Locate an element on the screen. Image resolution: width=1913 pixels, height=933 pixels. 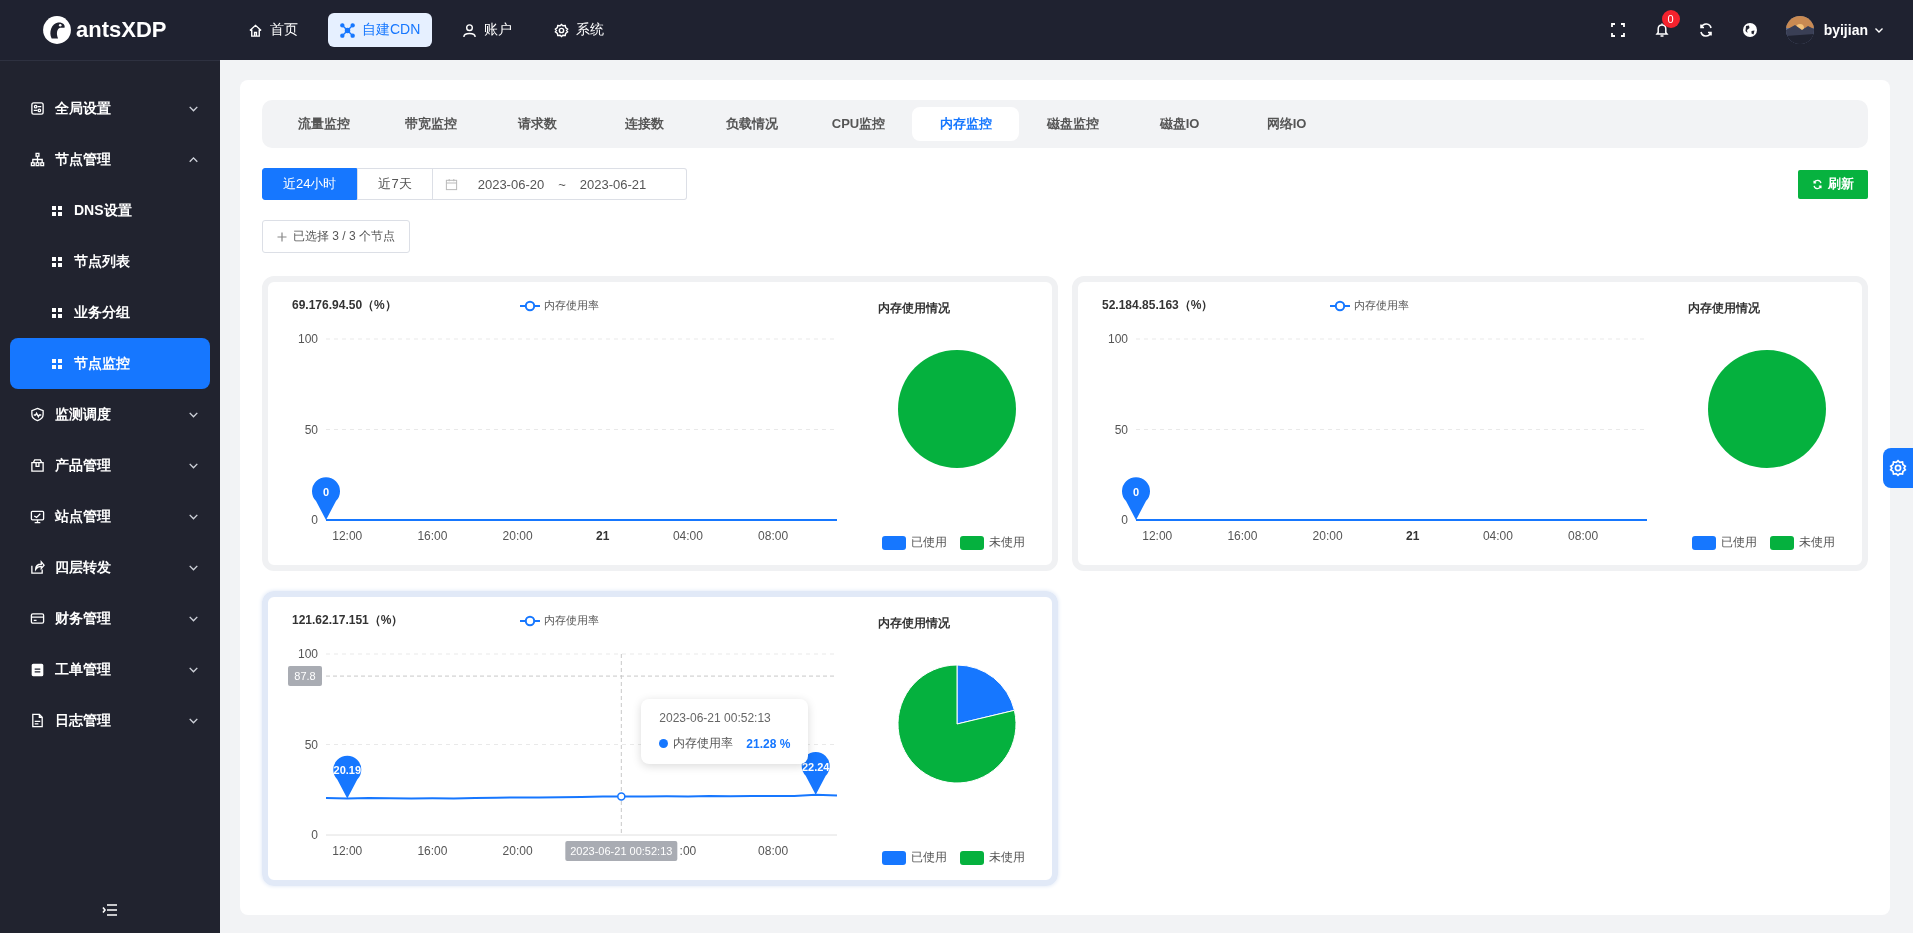
settings-icon is located at coordinates (1898, 468).